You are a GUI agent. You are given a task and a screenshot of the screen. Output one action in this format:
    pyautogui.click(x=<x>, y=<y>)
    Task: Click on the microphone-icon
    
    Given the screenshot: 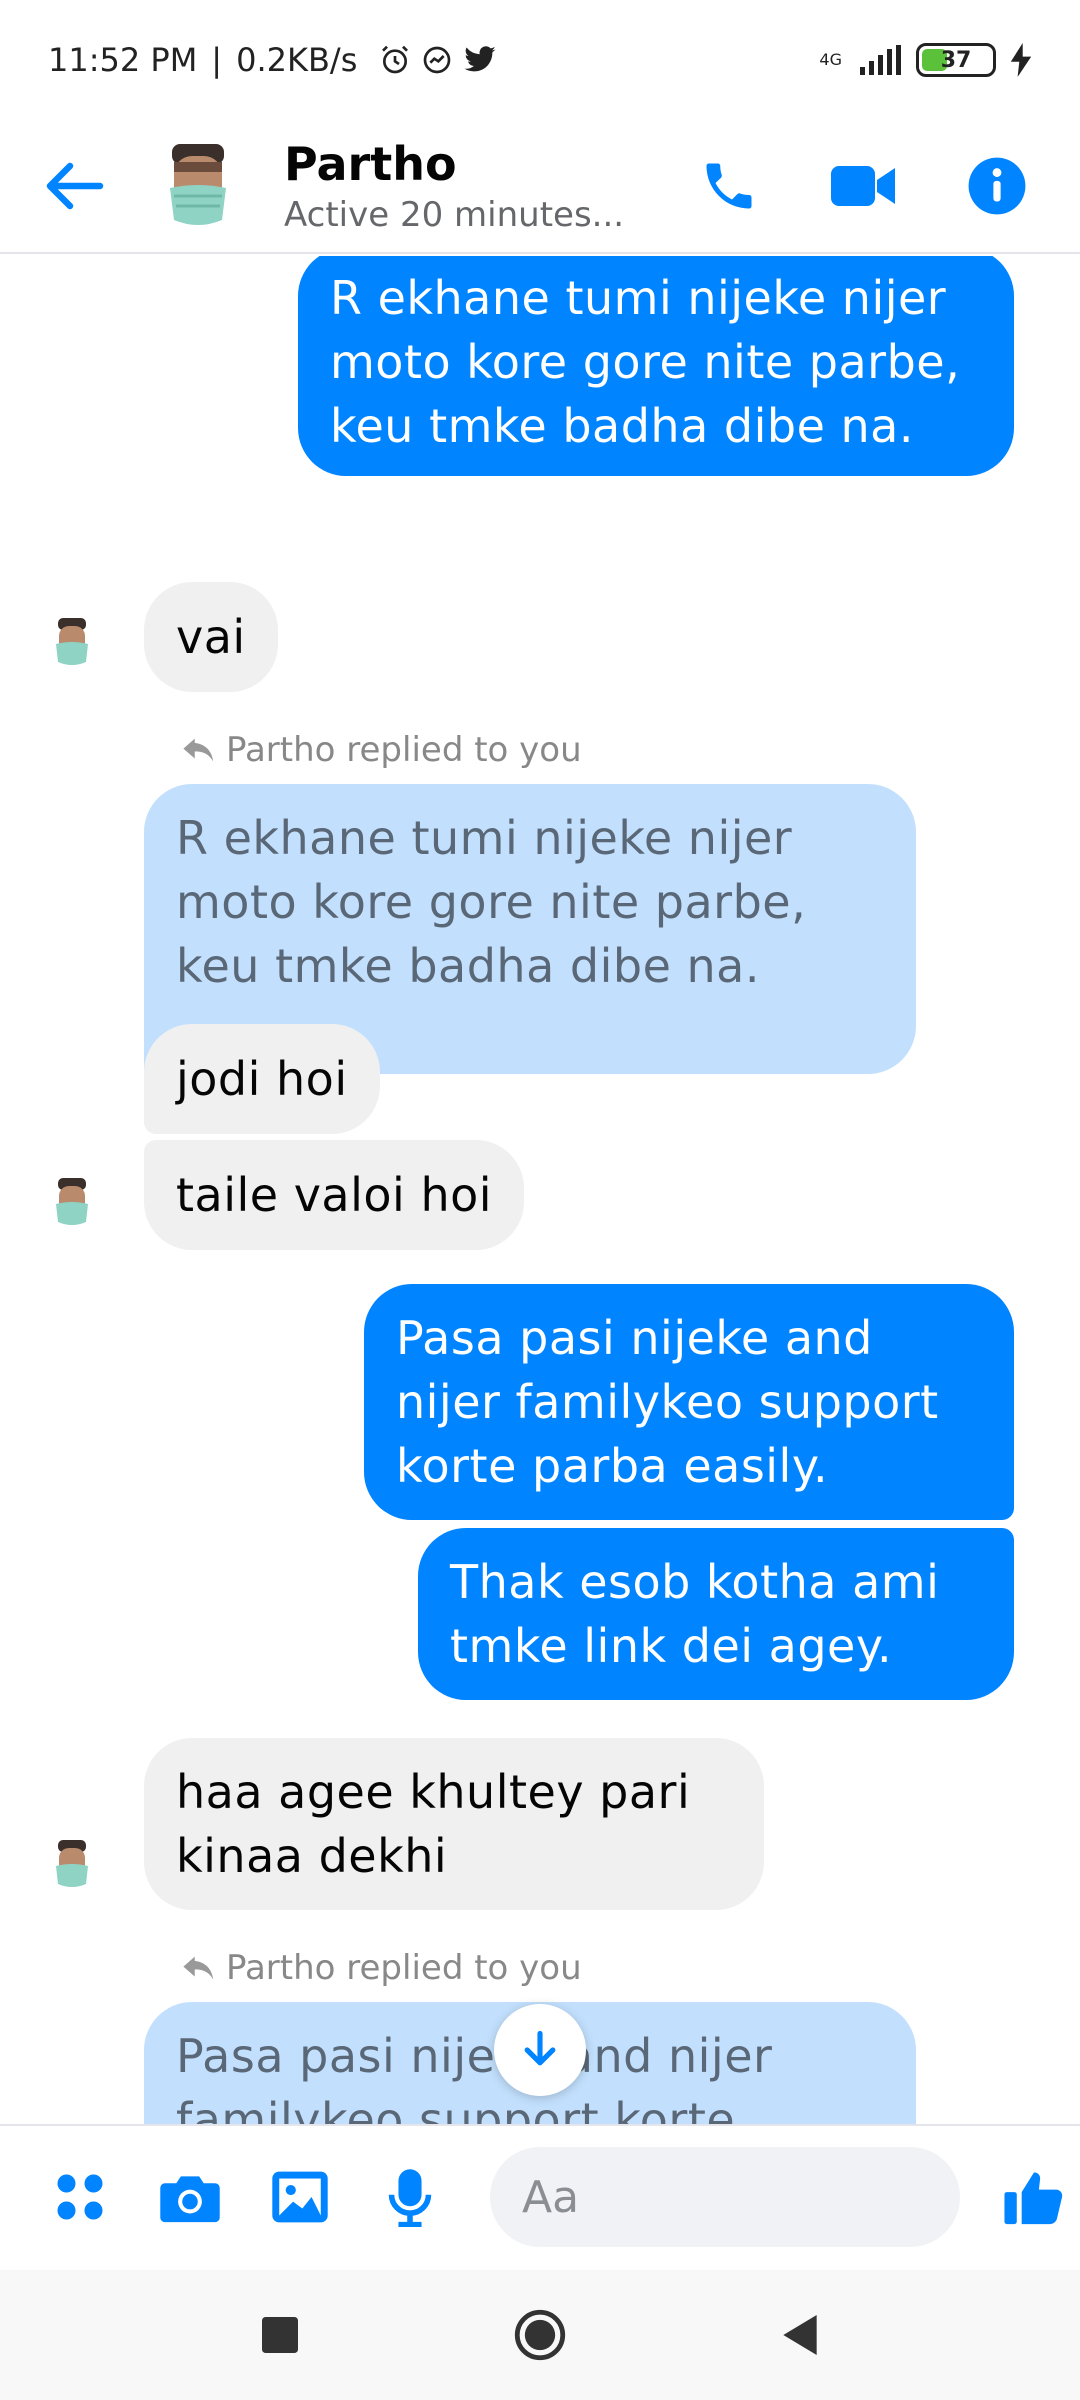 What is the action you would take?
    pyautogui.click(x=410, y=2198)
    